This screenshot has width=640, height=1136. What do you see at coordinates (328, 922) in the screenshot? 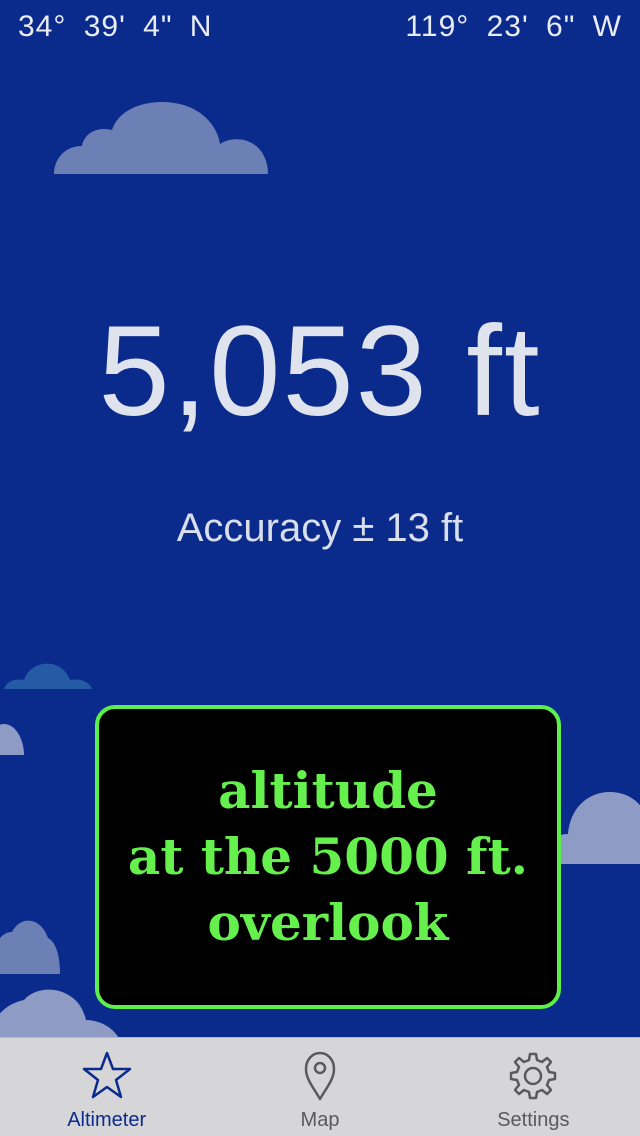
I see `callout-line: overlook` at bounding box center [328, 922].